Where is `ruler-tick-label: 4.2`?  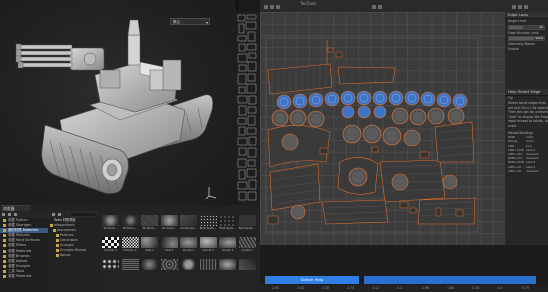 ruler-tick-label: 4.2 is located at coordinates (400, 288).